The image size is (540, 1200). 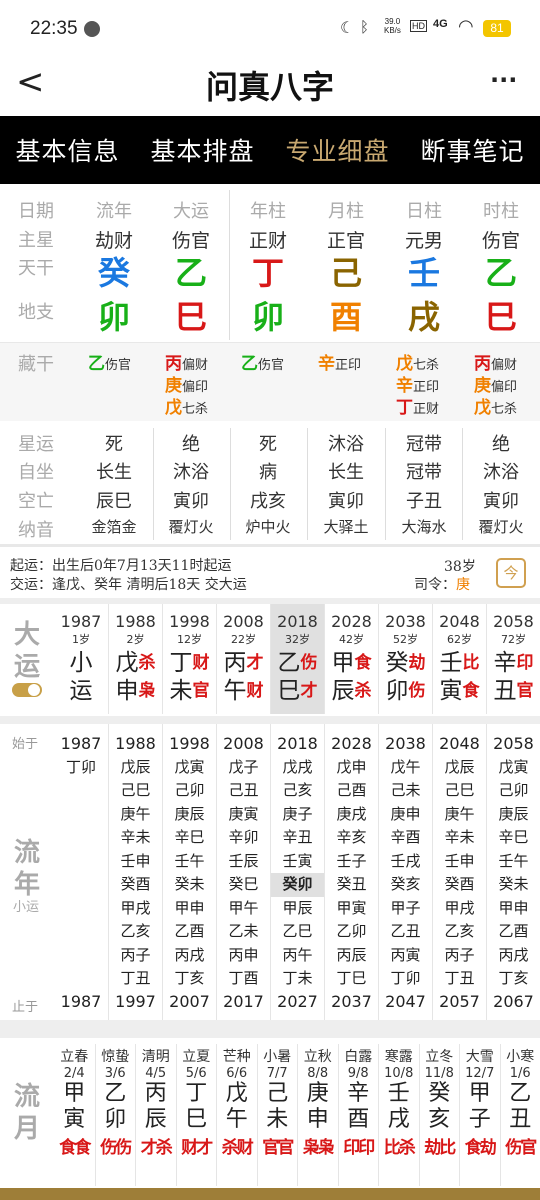 What do you see at coordinates (243, 815) in the screenshot?
I see `liunian-year: 庚寅` at bounding box center [243, 815].